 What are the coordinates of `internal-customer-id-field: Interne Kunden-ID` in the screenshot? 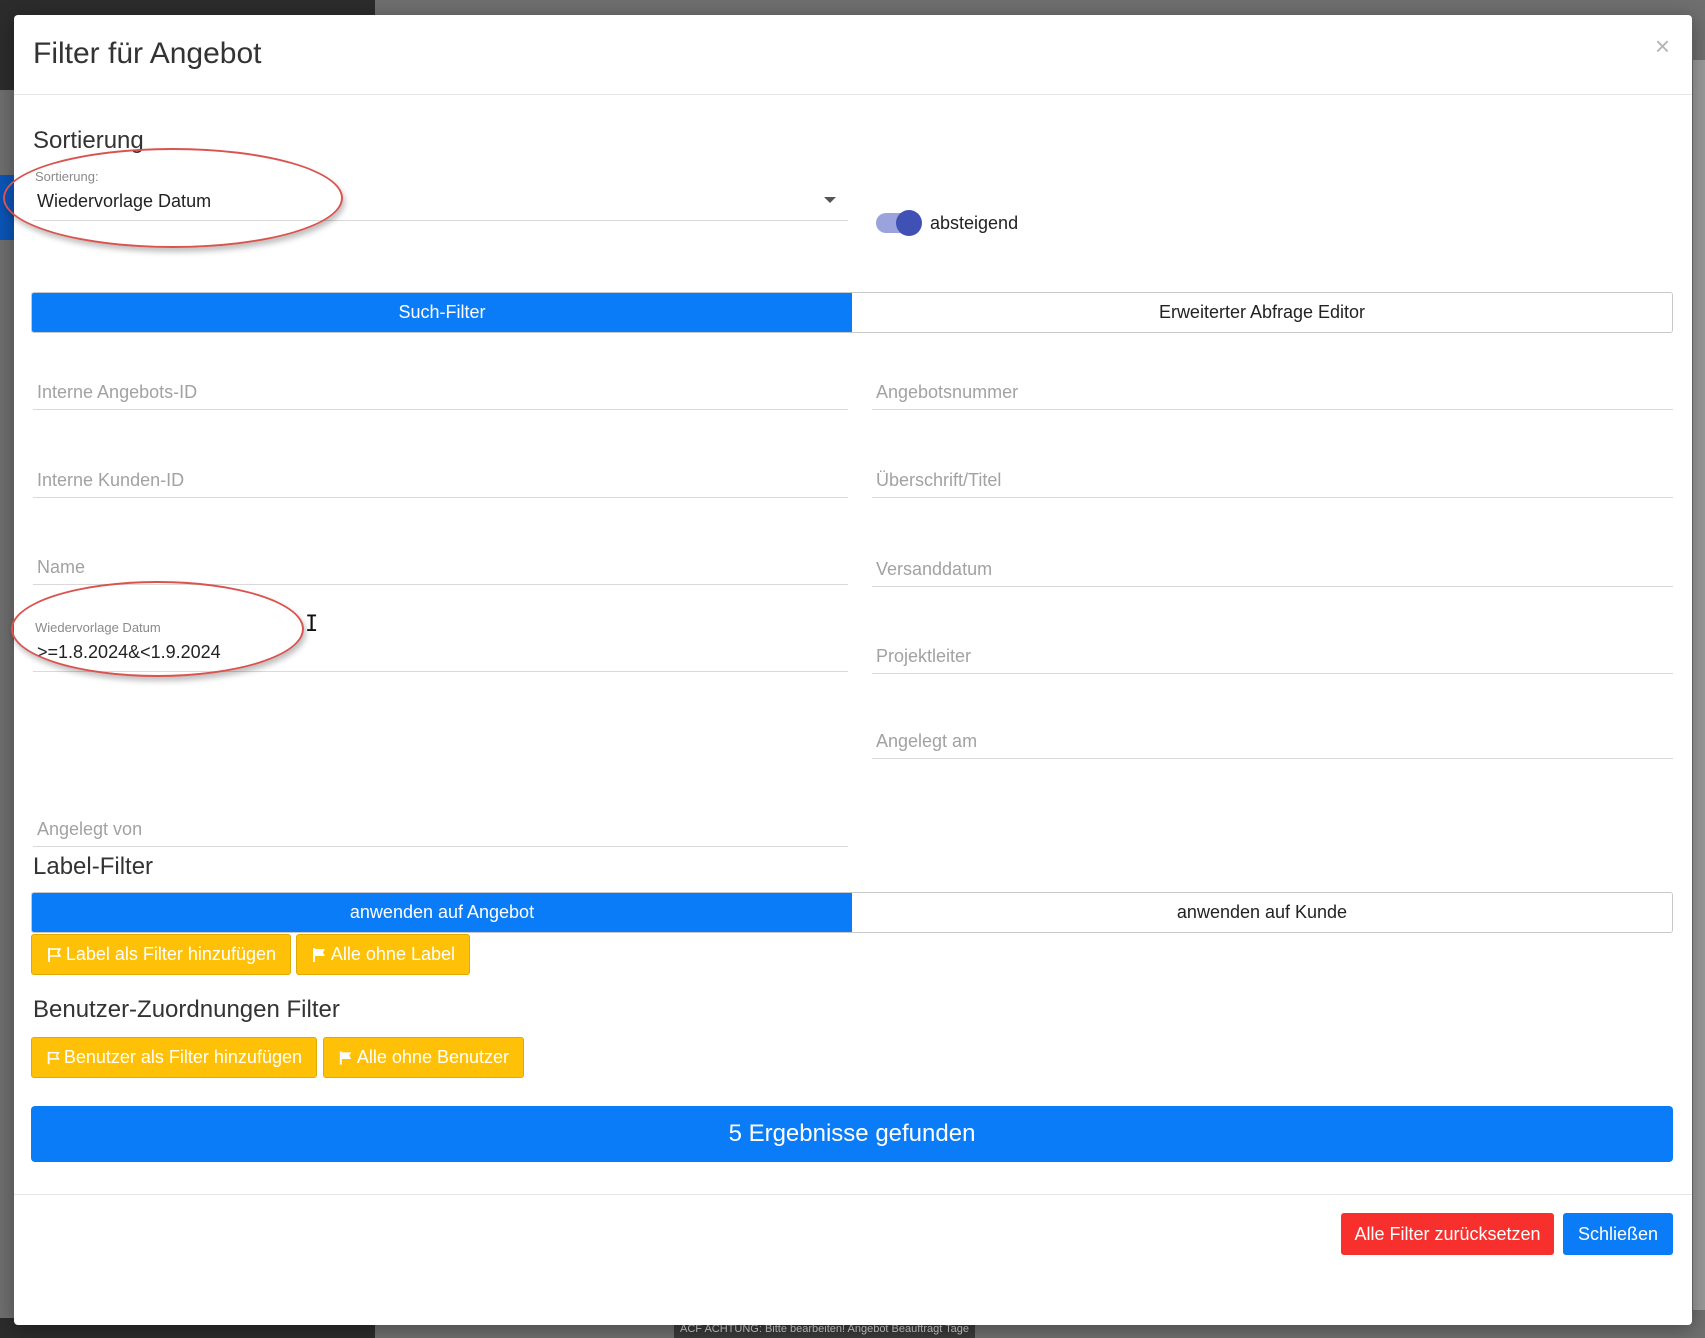 It's located at (440, 474).